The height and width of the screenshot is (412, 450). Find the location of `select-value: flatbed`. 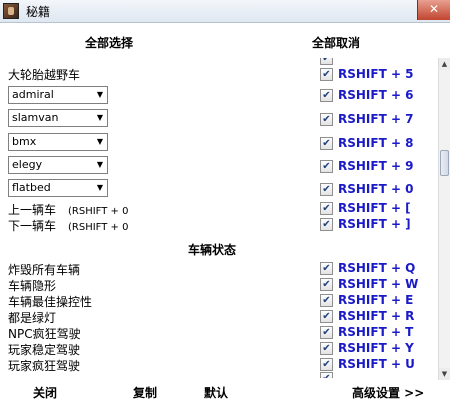

select-value: flatbed is located at coordinates (31, 187).